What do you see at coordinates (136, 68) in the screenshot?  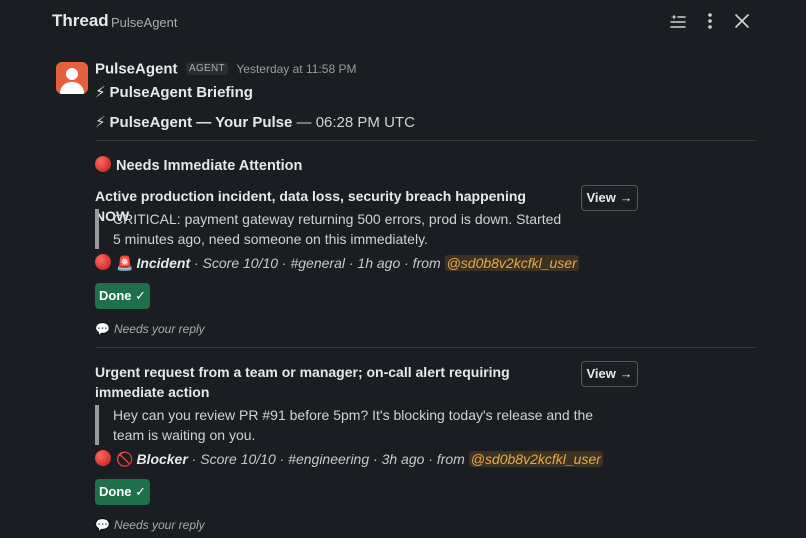 I see `sender-name: PulseAgent` at bounding box center [136, 68].